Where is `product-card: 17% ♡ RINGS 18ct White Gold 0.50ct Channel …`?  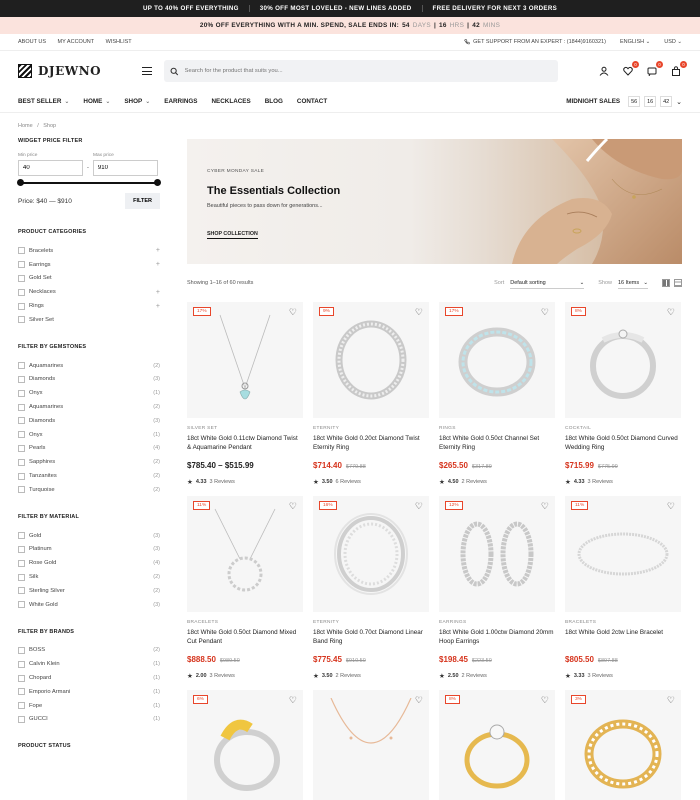
product-card: 17% ♡ RINGS 18ct White Gold 0.50ct Channel … is located at coordinates (497, 394).